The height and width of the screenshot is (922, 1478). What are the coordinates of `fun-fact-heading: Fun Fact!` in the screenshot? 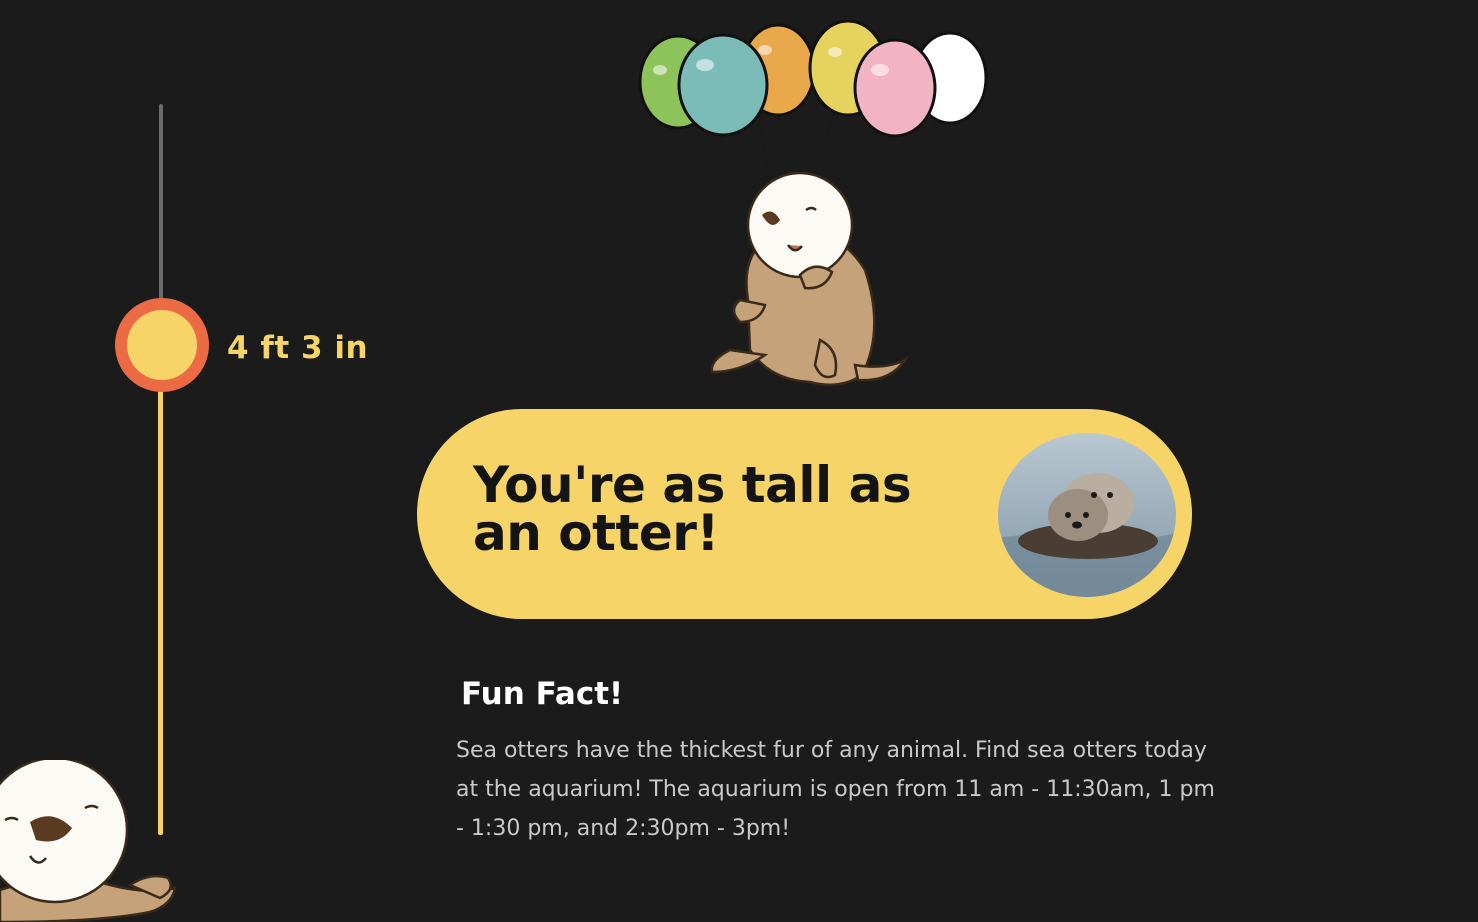 It's located at (542, 694).